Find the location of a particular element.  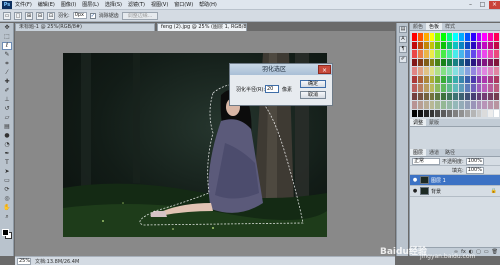

lasso-tool-icon: ℓ is located at coordinates (7, 46).